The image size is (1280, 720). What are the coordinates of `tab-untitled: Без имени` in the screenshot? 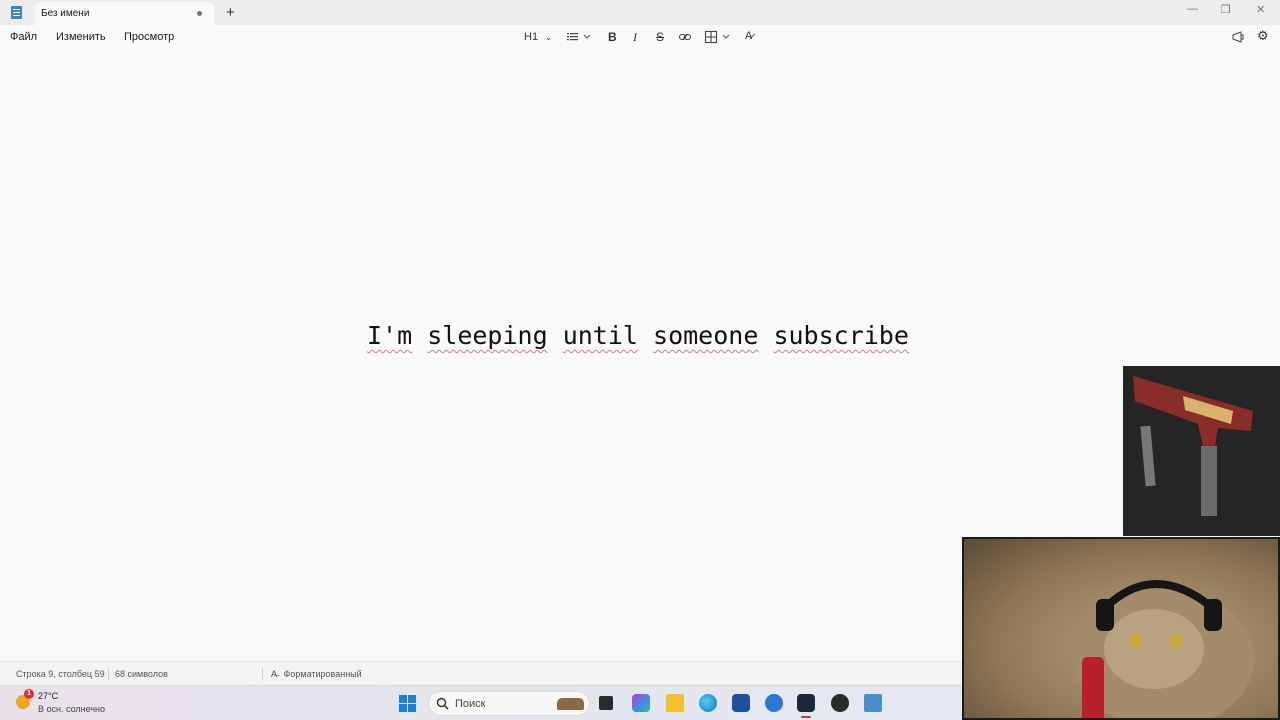 It's located at (124, 13).